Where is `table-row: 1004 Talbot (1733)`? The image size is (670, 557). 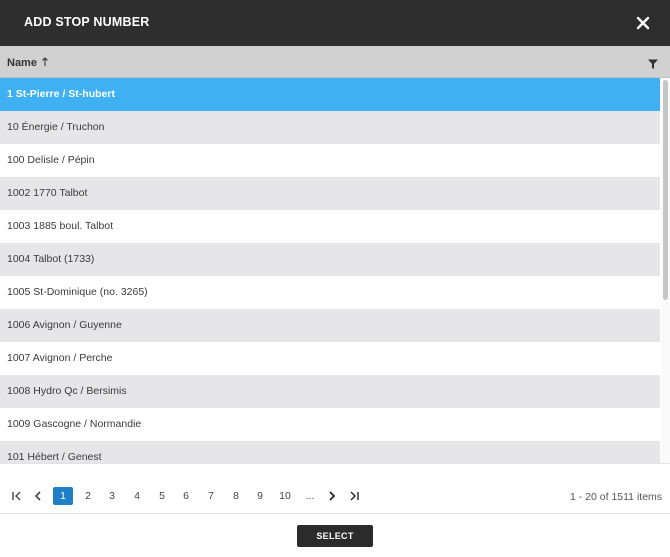 table-row: 1004 Talbot (1733) is located at coordinates (330, 259).